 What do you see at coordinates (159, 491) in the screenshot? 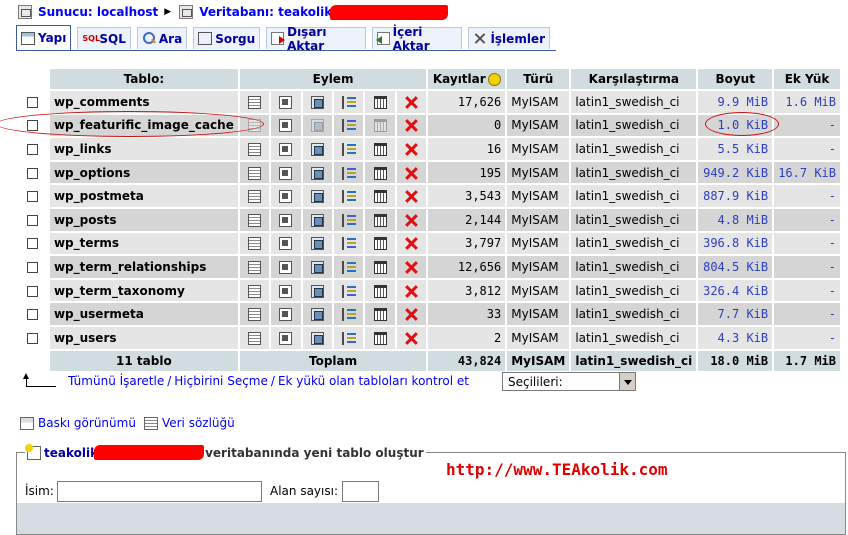
I see `table-name-input` at bounding box center [159, 491].